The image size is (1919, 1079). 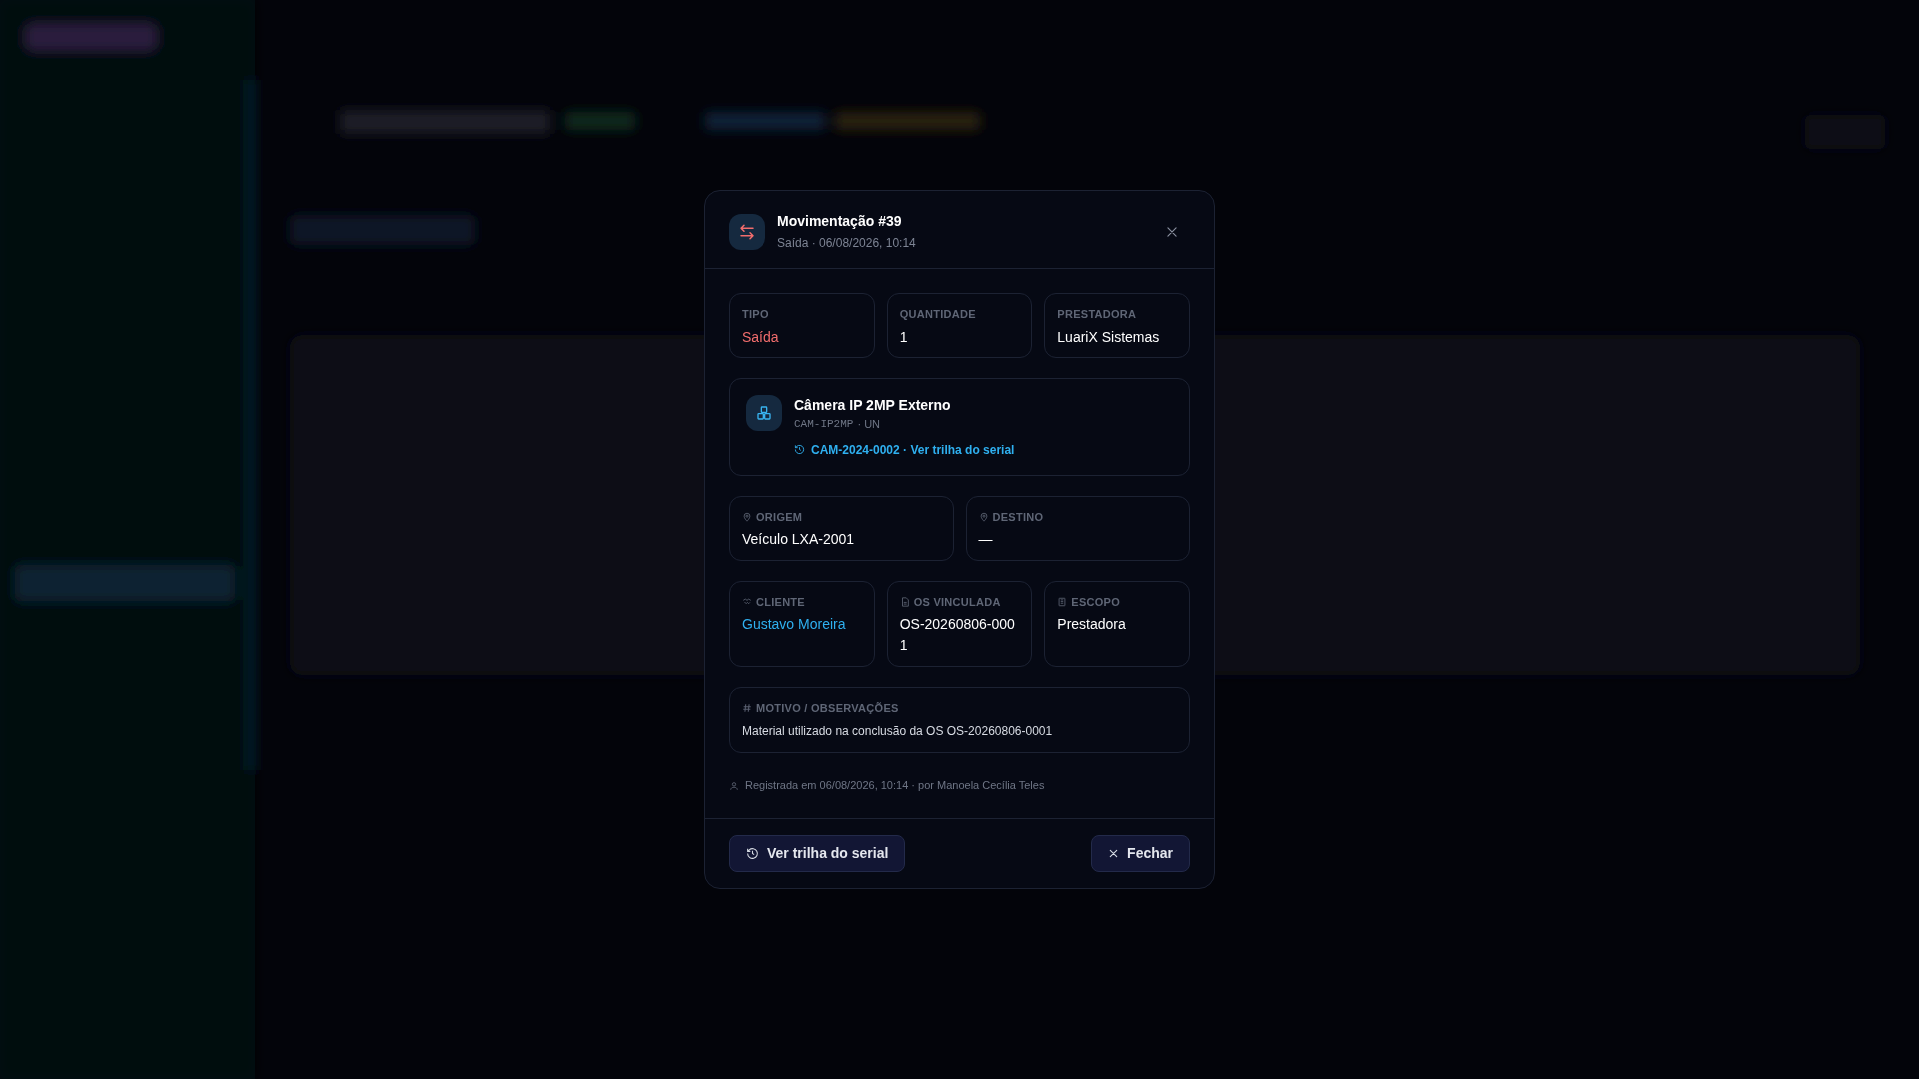 I want to click on card-label: PRESTADORA, so click(x=1097, y=315).